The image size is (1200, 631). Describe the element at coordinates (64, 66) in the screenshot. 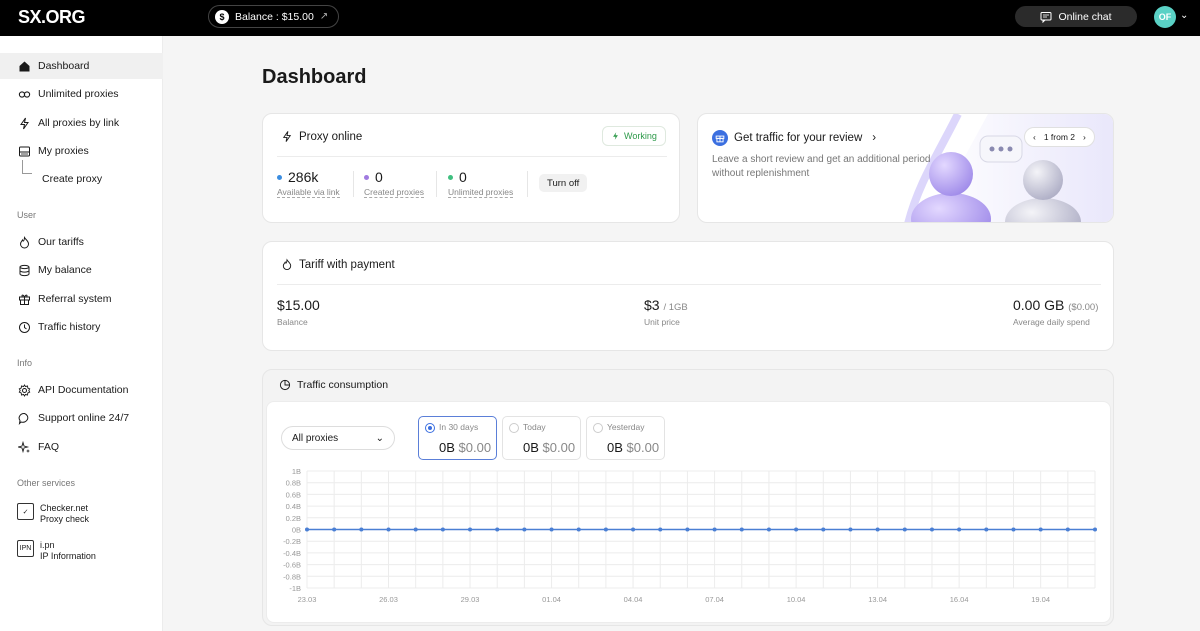

I see `sidebar-item-label: Dashboard` at that location.